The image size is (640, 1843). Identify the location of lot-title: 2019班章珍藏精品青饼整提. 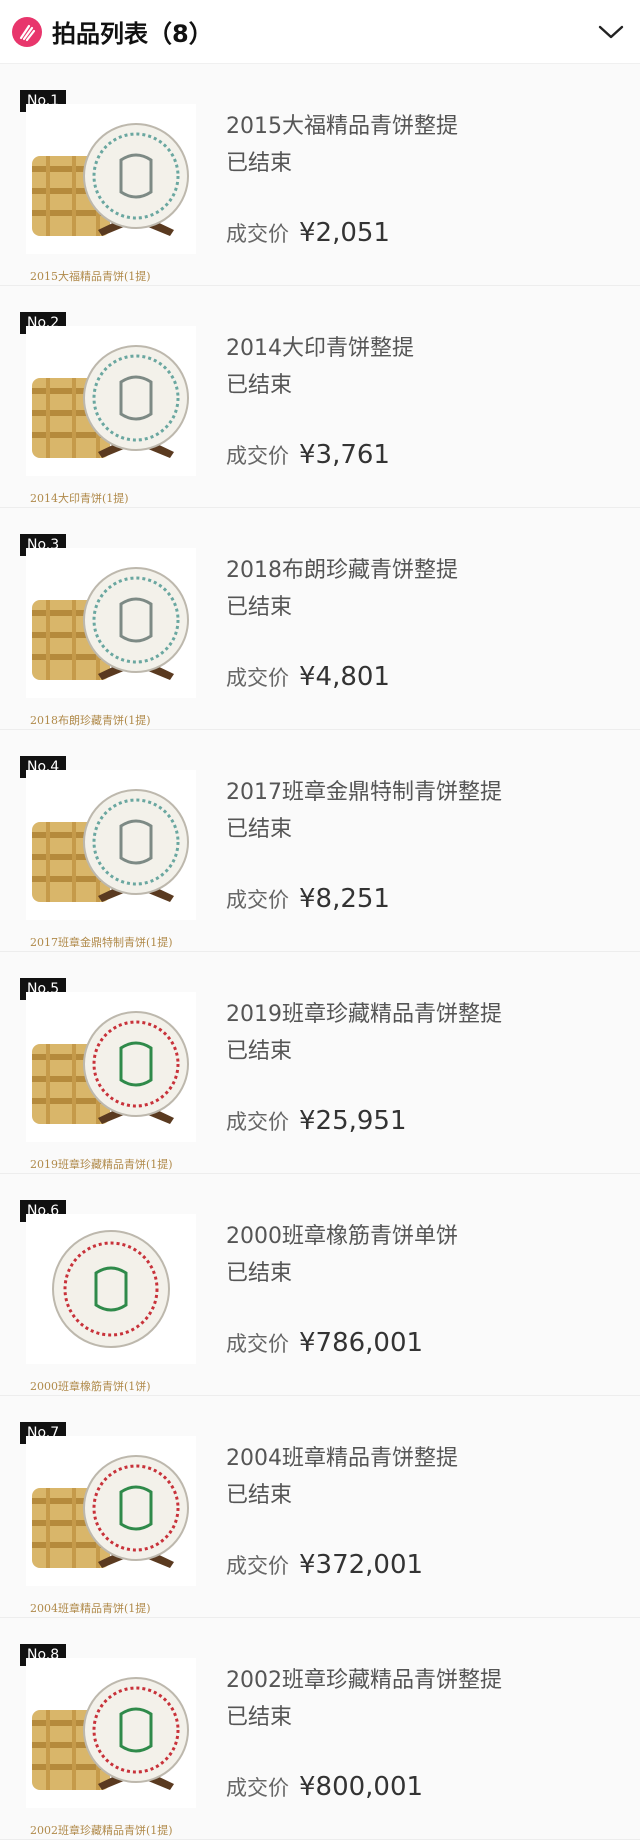
(364, 1014).